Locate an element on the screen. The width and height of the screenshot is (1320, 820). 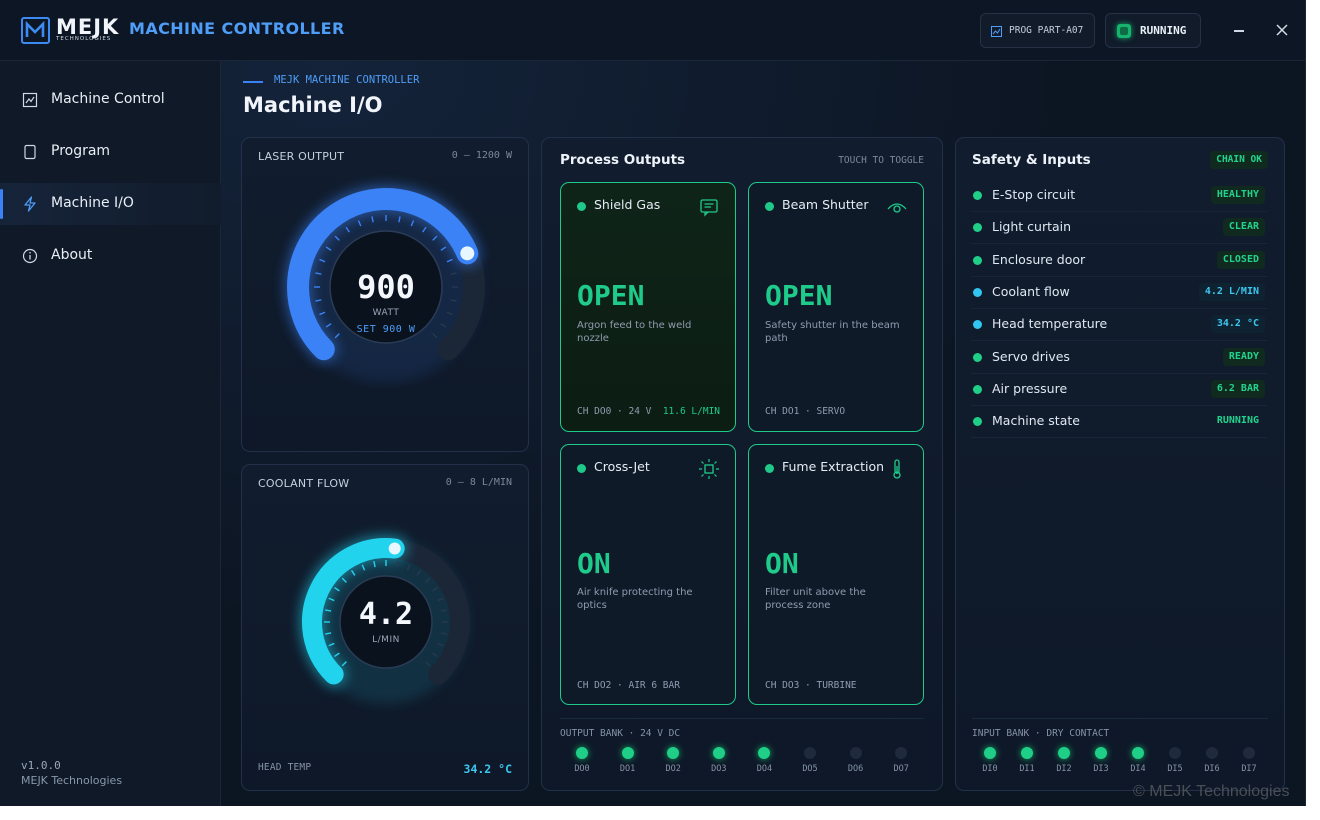
safety-row-value: 4.2 L/MIN is located at coordinates (1231, 291).